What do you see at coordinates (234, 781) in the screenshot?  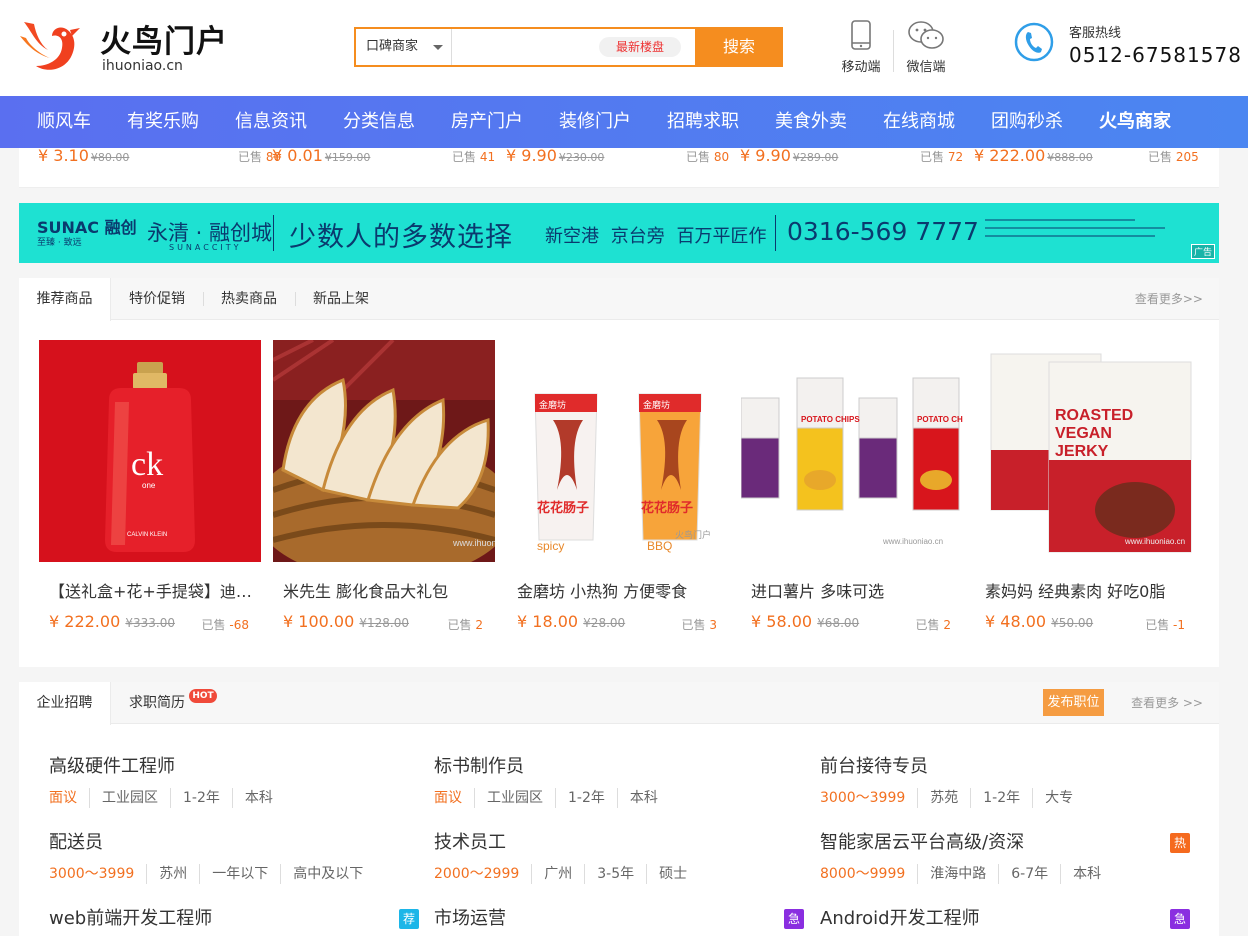 I see `job-item: 高级硬件工程师 面议 工业园区 1-2年 本科` at bounding box center [234, 781].